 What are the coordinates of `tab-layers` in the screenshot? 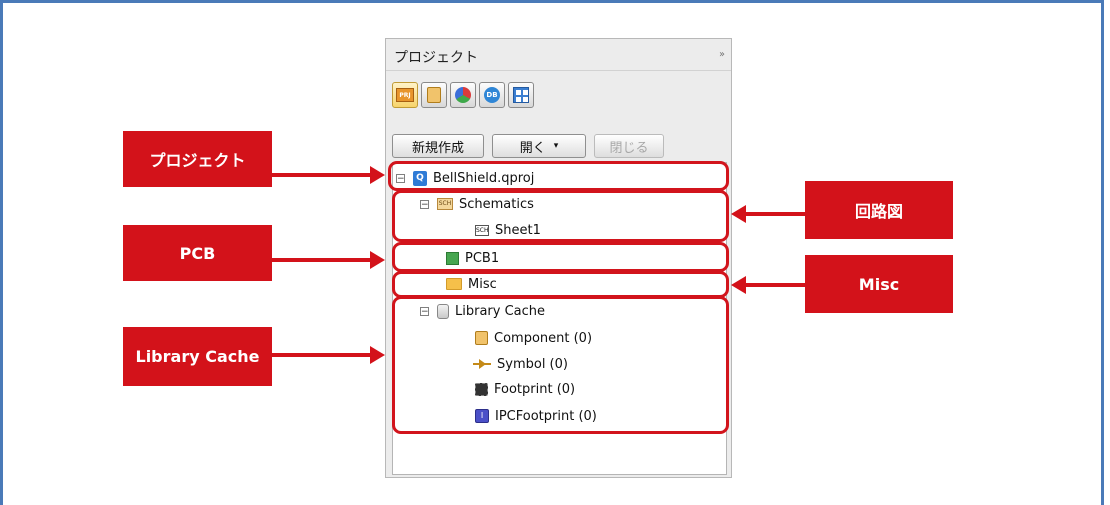 It's located at (463, 95).